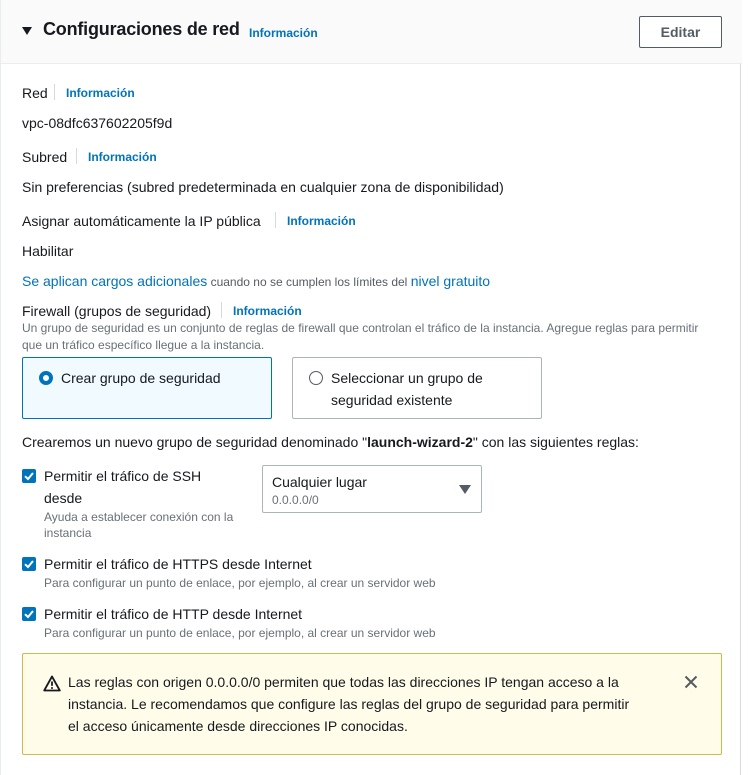 The width and height of the screenshot is (748, 775). I want to click on close-icon, so click(691, 682).